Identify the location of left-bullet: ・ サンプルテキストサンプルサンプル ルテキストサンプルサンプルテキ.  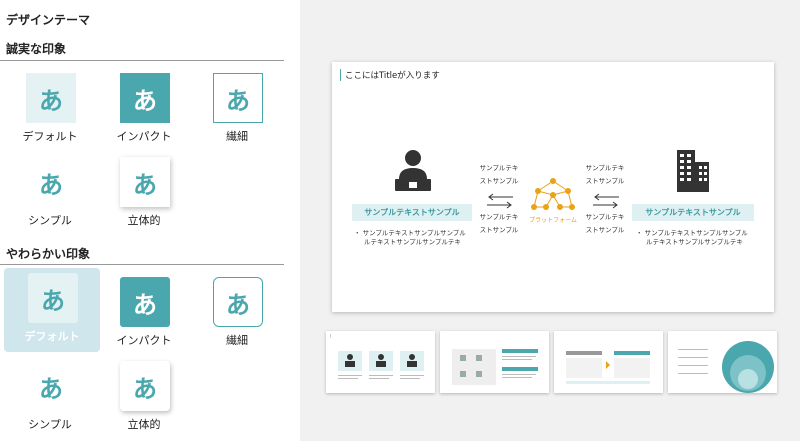
(410, 238).